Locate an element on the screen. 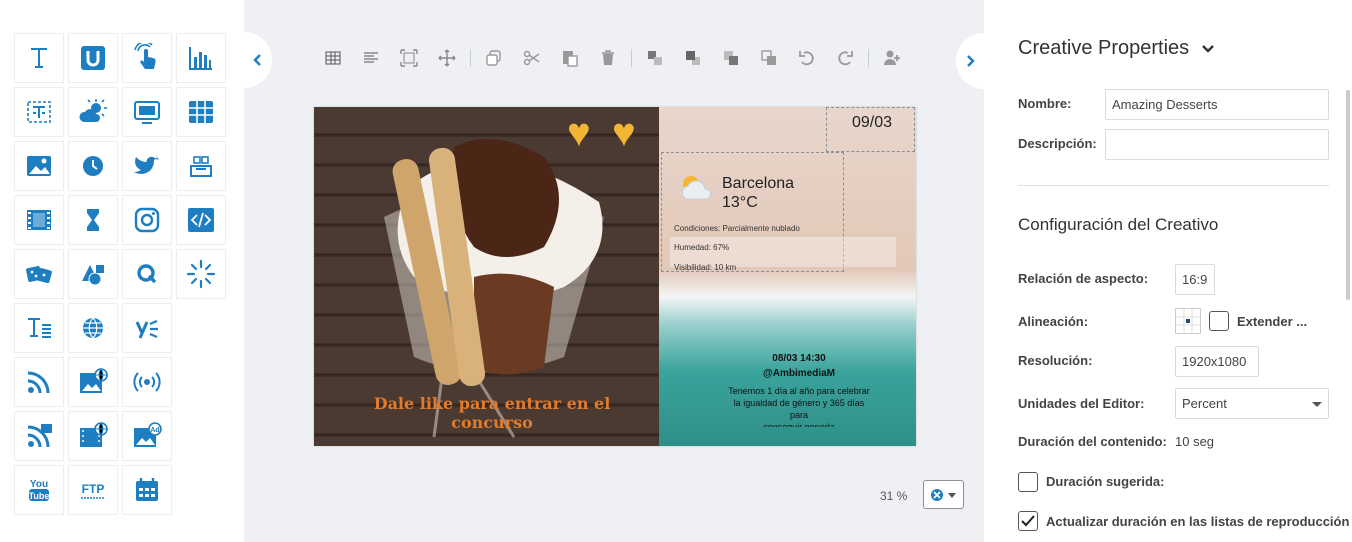 This screenshot has height=542, width=1352. align-icon is located at coordinates (371, 57).